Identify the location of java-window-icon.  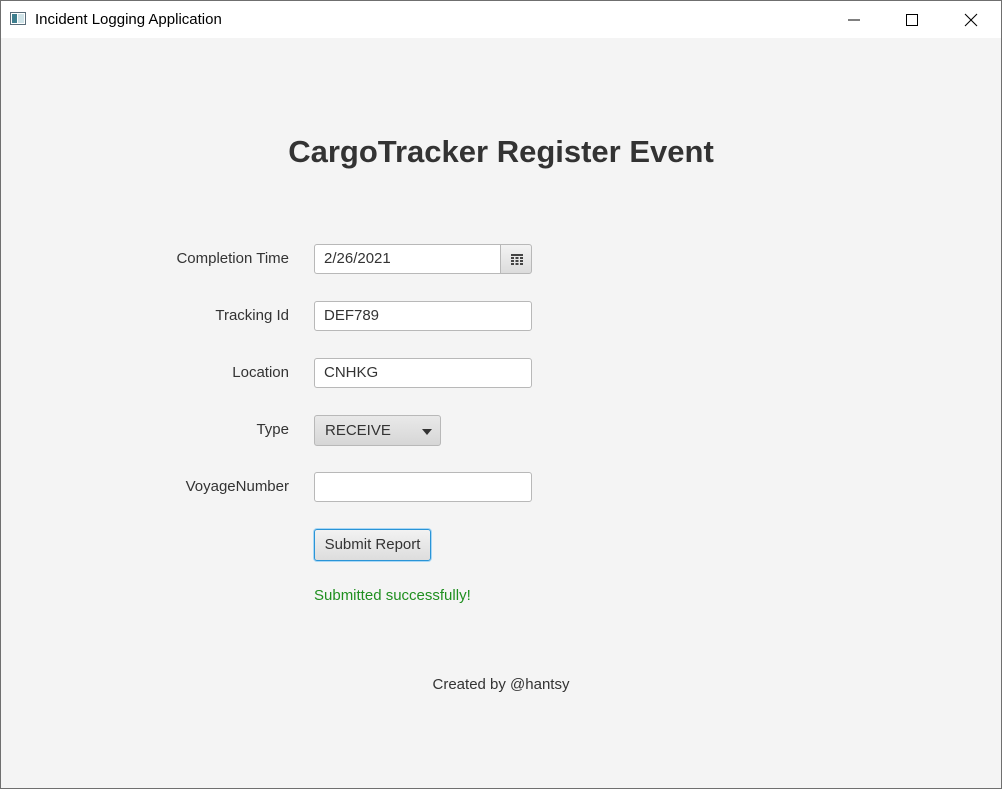
(18, 18).